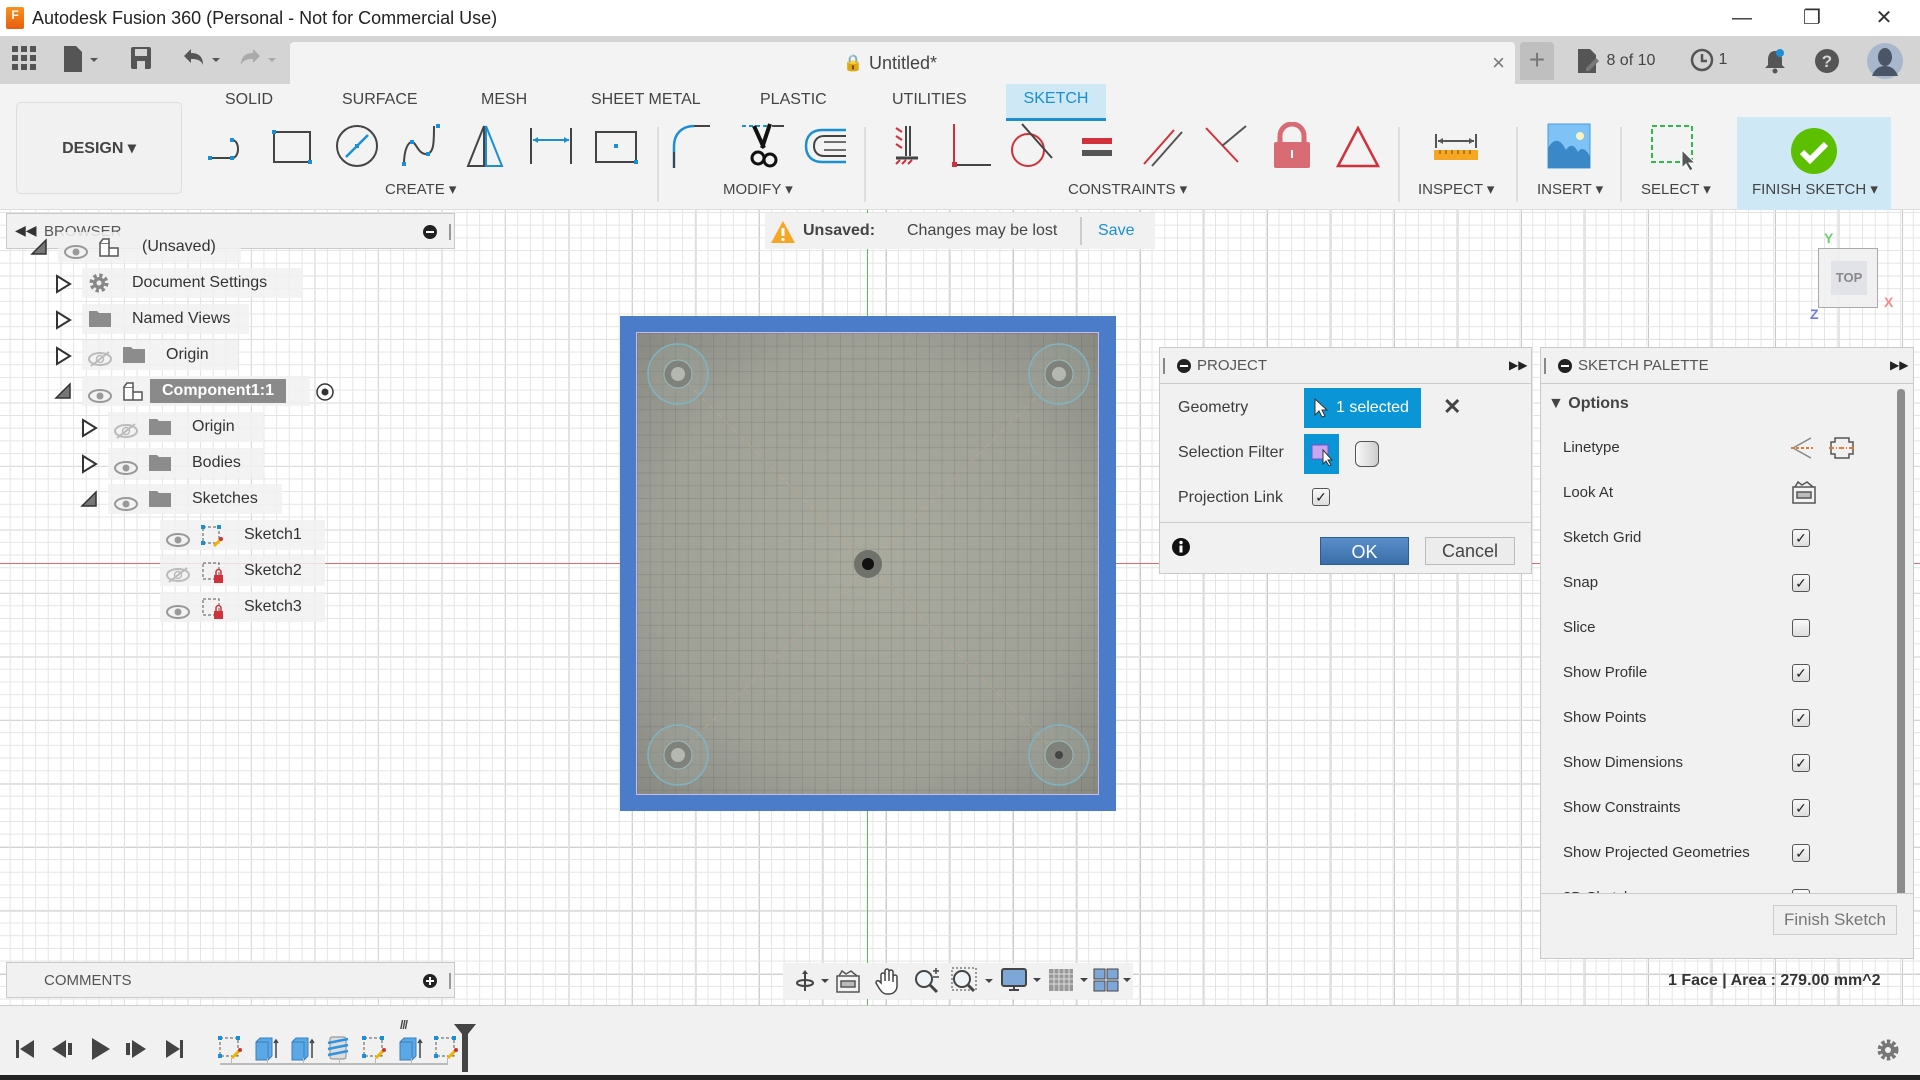 The image size is (1920, 1080). What do you see at coordinates (422, 146) in the screenshot?
I see `spline-tool-icon` at bounding box center [422, 146].